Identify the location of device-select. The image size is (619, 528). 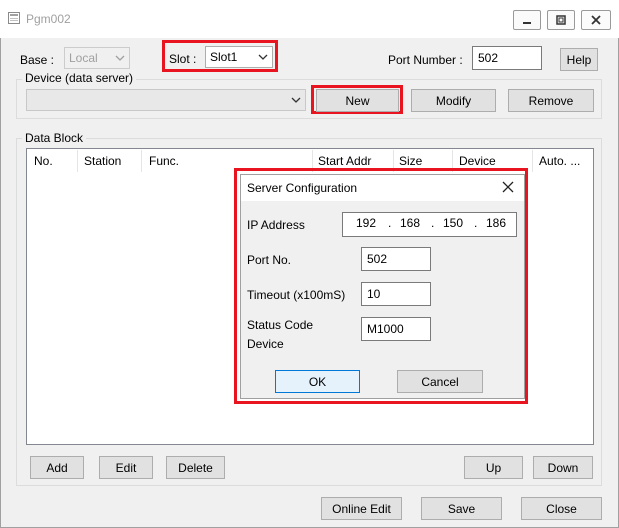
(166, 100).